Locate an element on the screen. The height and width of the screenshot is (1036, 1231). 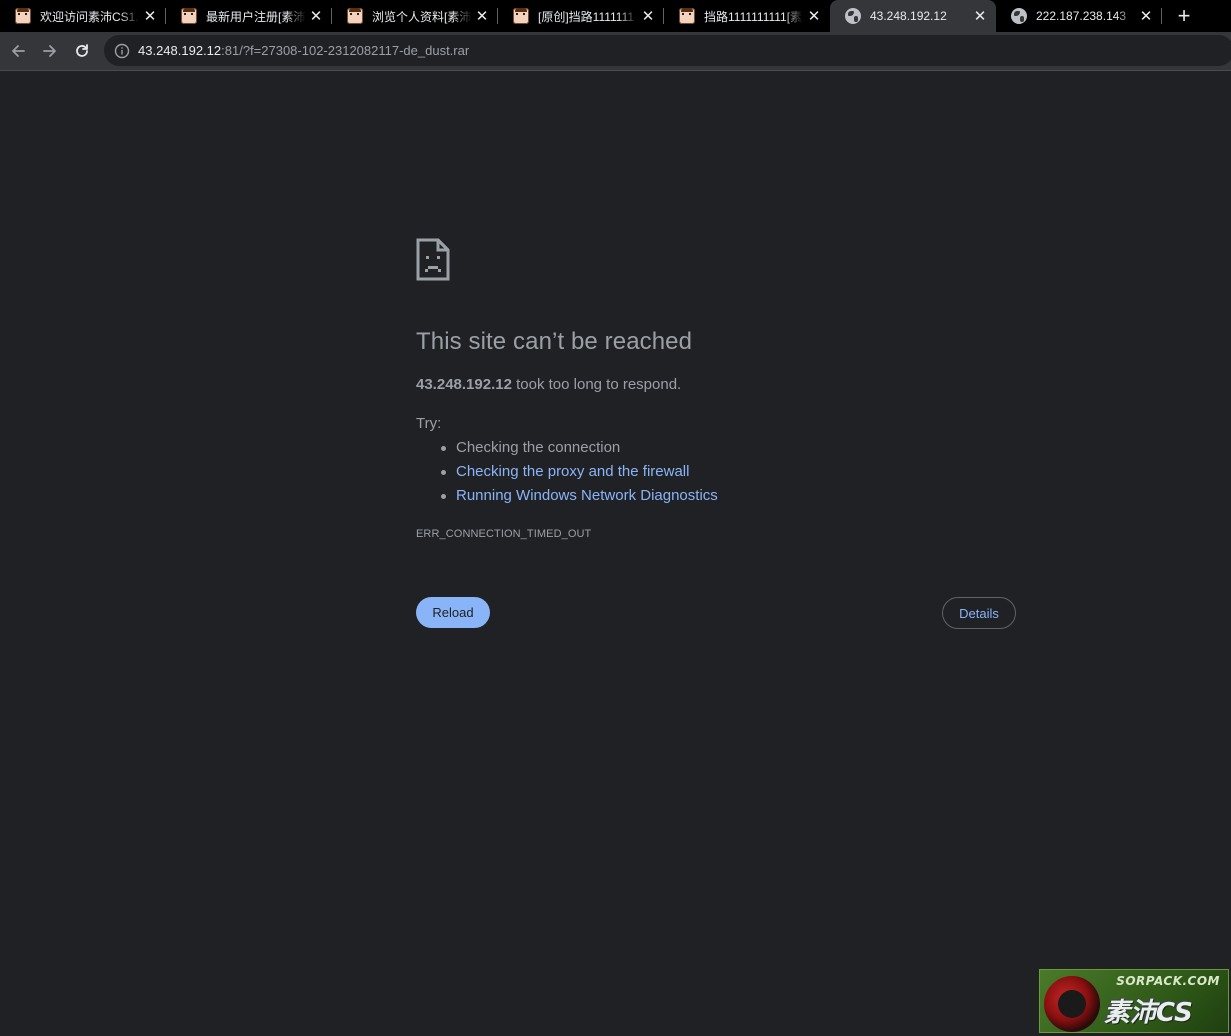
watermark-brand: 素沛CS is located at coordinates (1148, 1013).